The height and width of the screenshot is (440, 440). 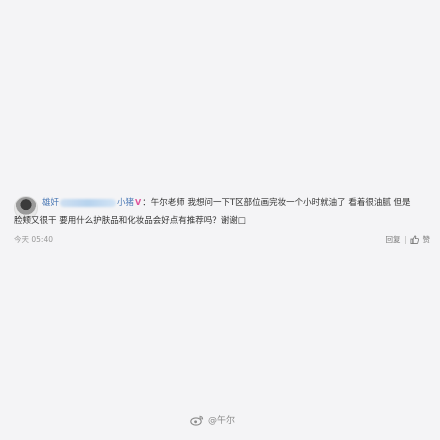 What do you see at coordinates (222, 240) in the screenshot?
I see `comment-meta: 今天 05:40 回复 赞` at bounding box center [222, 240].